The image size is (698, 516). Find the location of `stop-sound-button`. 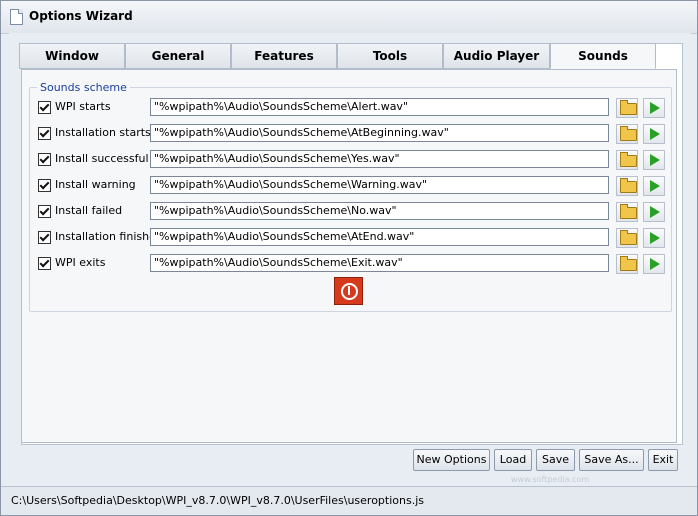

stop-sound-button is located at coordinates (348, 291).